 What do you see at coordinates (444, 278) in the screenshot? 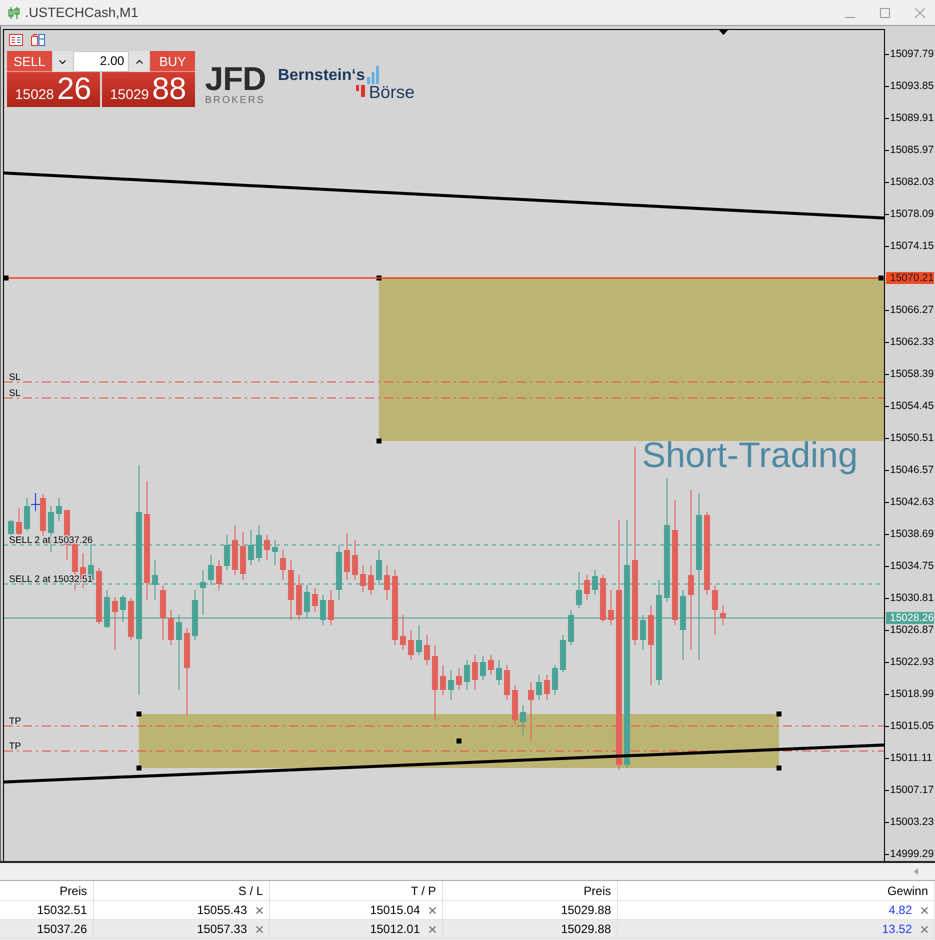
I see `horizontal-line` at bounding box center [444, 278].